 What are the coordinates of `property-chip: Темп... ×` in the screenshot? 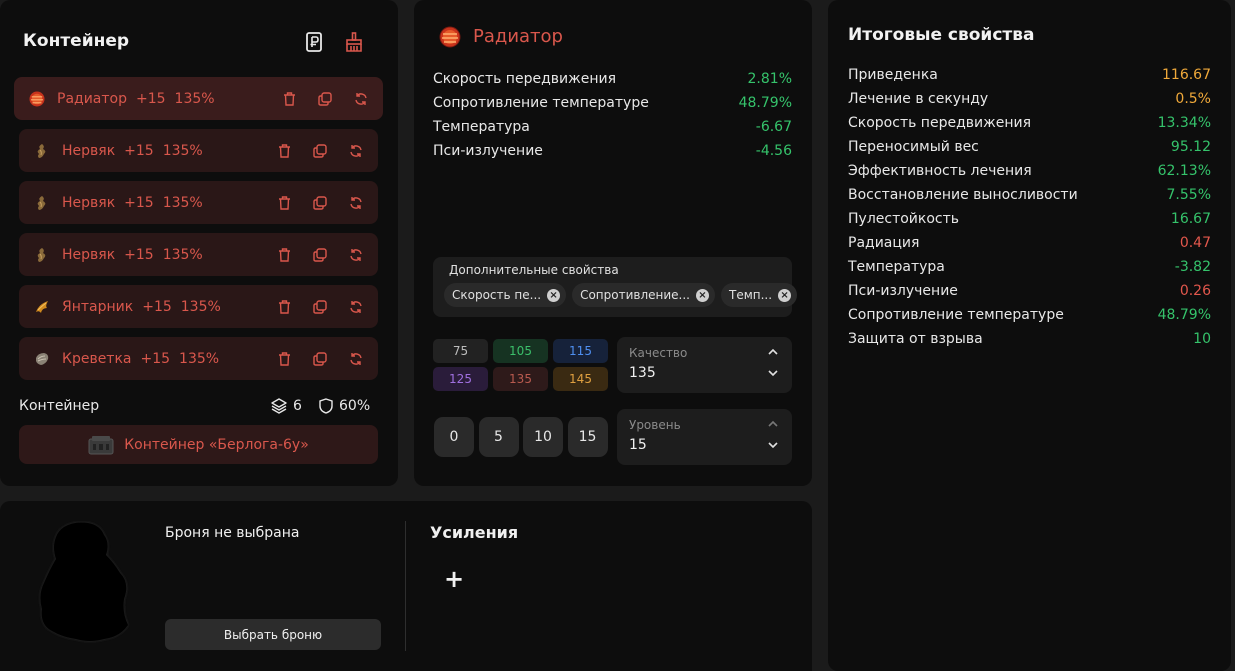 It's located at (759, 295).